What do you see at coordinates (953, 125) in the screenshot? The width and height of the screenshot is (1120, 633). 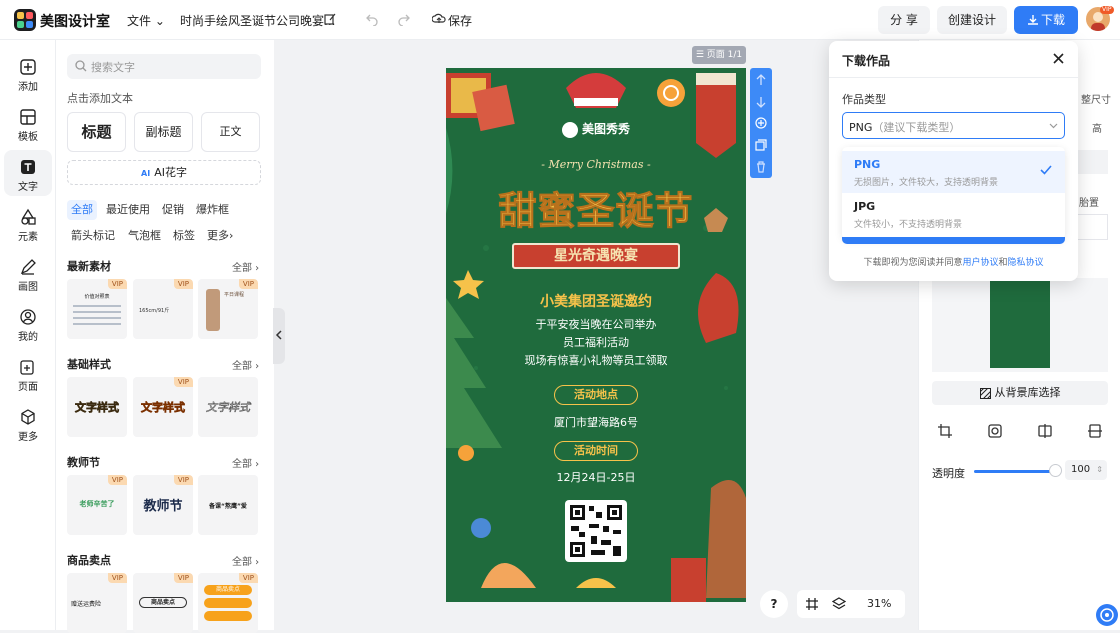 I see `file-type-select: PNG（建议下载类型）` at bounding box center [953, 125].